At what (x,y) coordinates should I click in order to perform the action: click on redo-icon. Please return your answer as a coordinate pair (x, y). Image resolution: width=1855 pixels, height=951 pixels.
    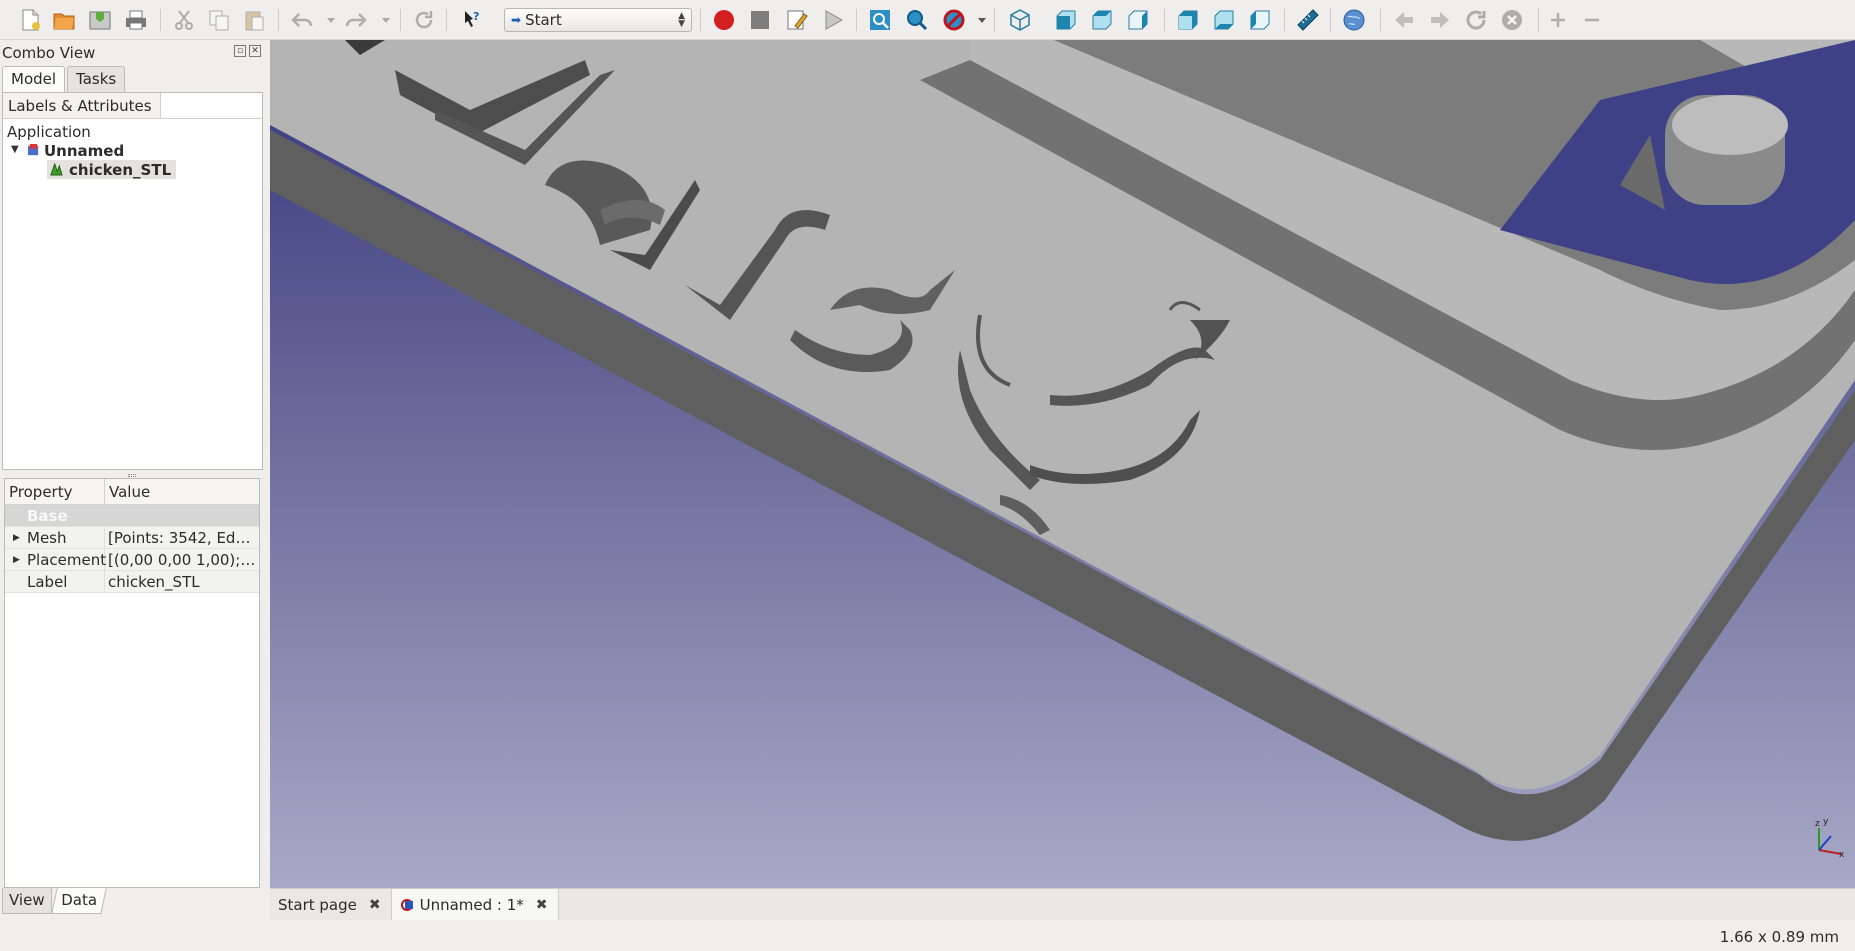
    Looking at the image, I should click on (356, 20).